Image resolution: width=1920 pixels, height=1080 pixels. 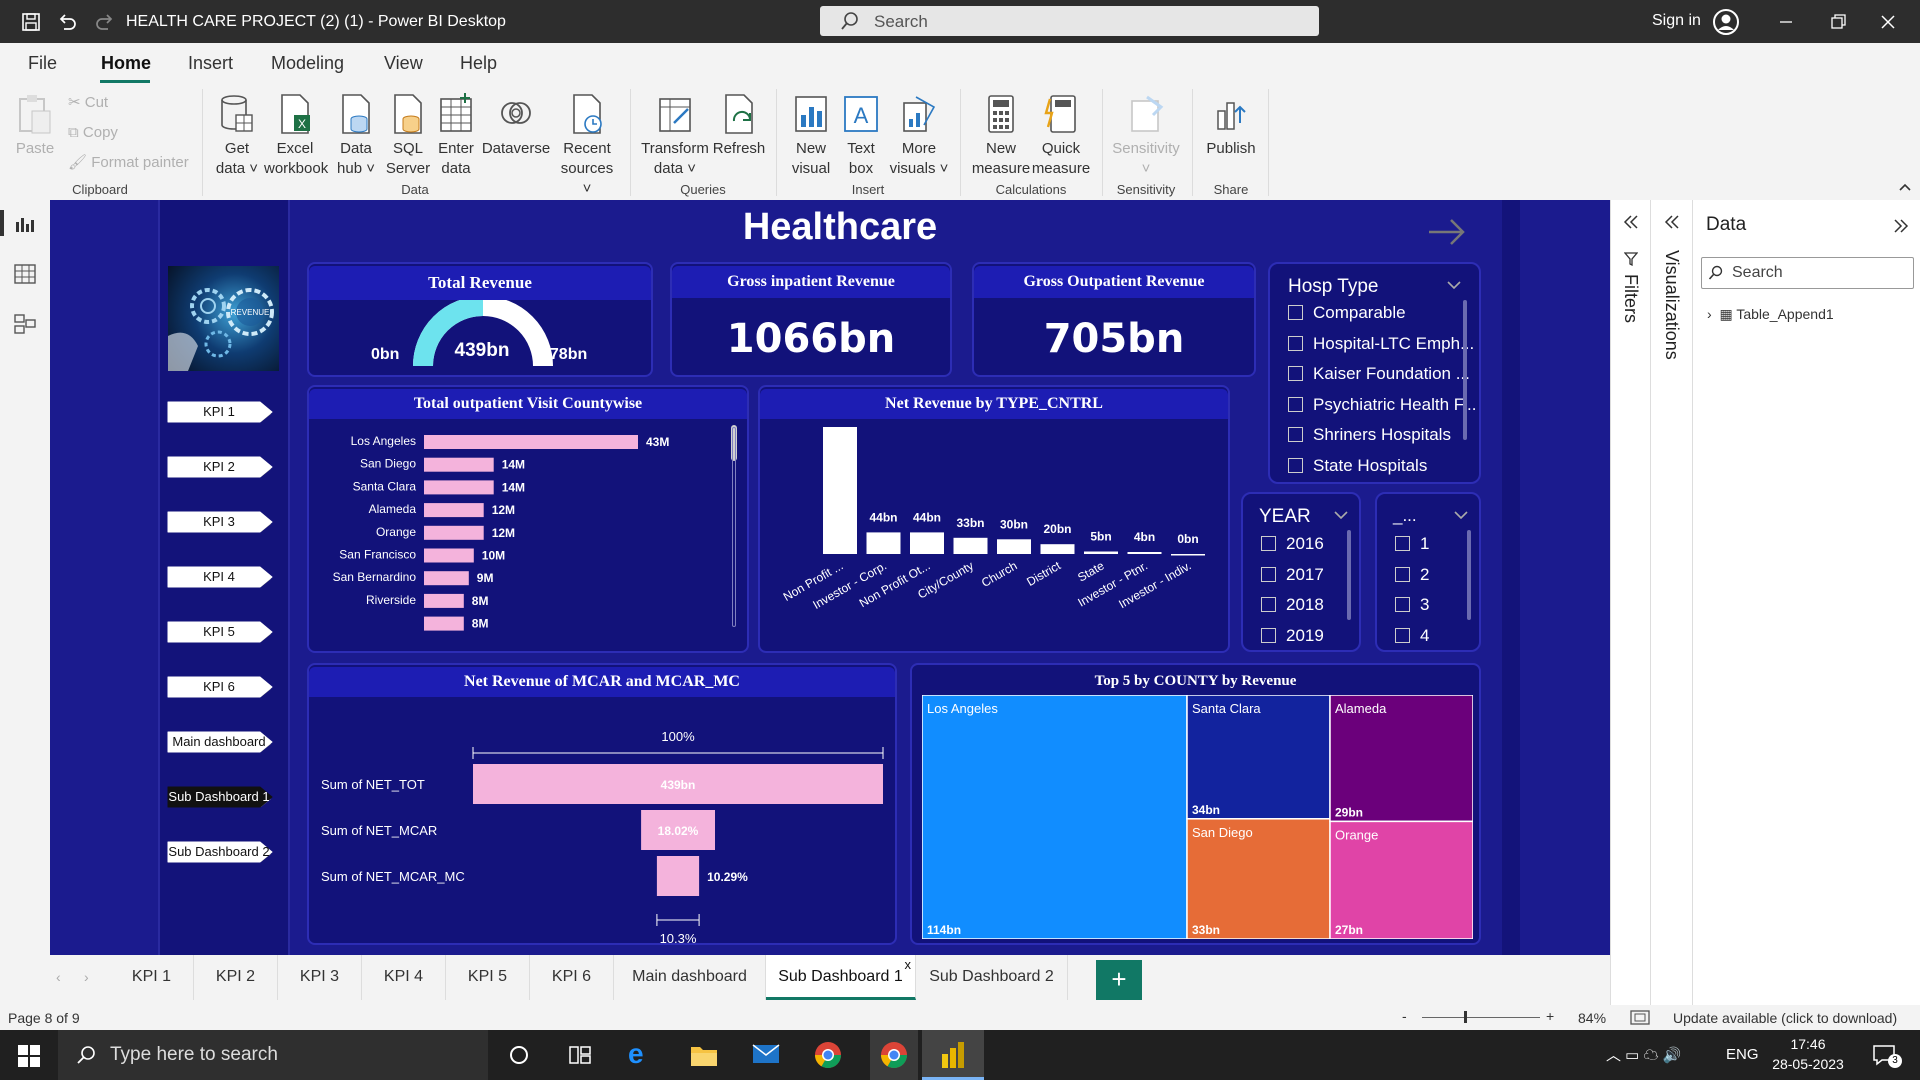 I want to click on nav-button-2: KPI 2, so click(x=222, y=466).